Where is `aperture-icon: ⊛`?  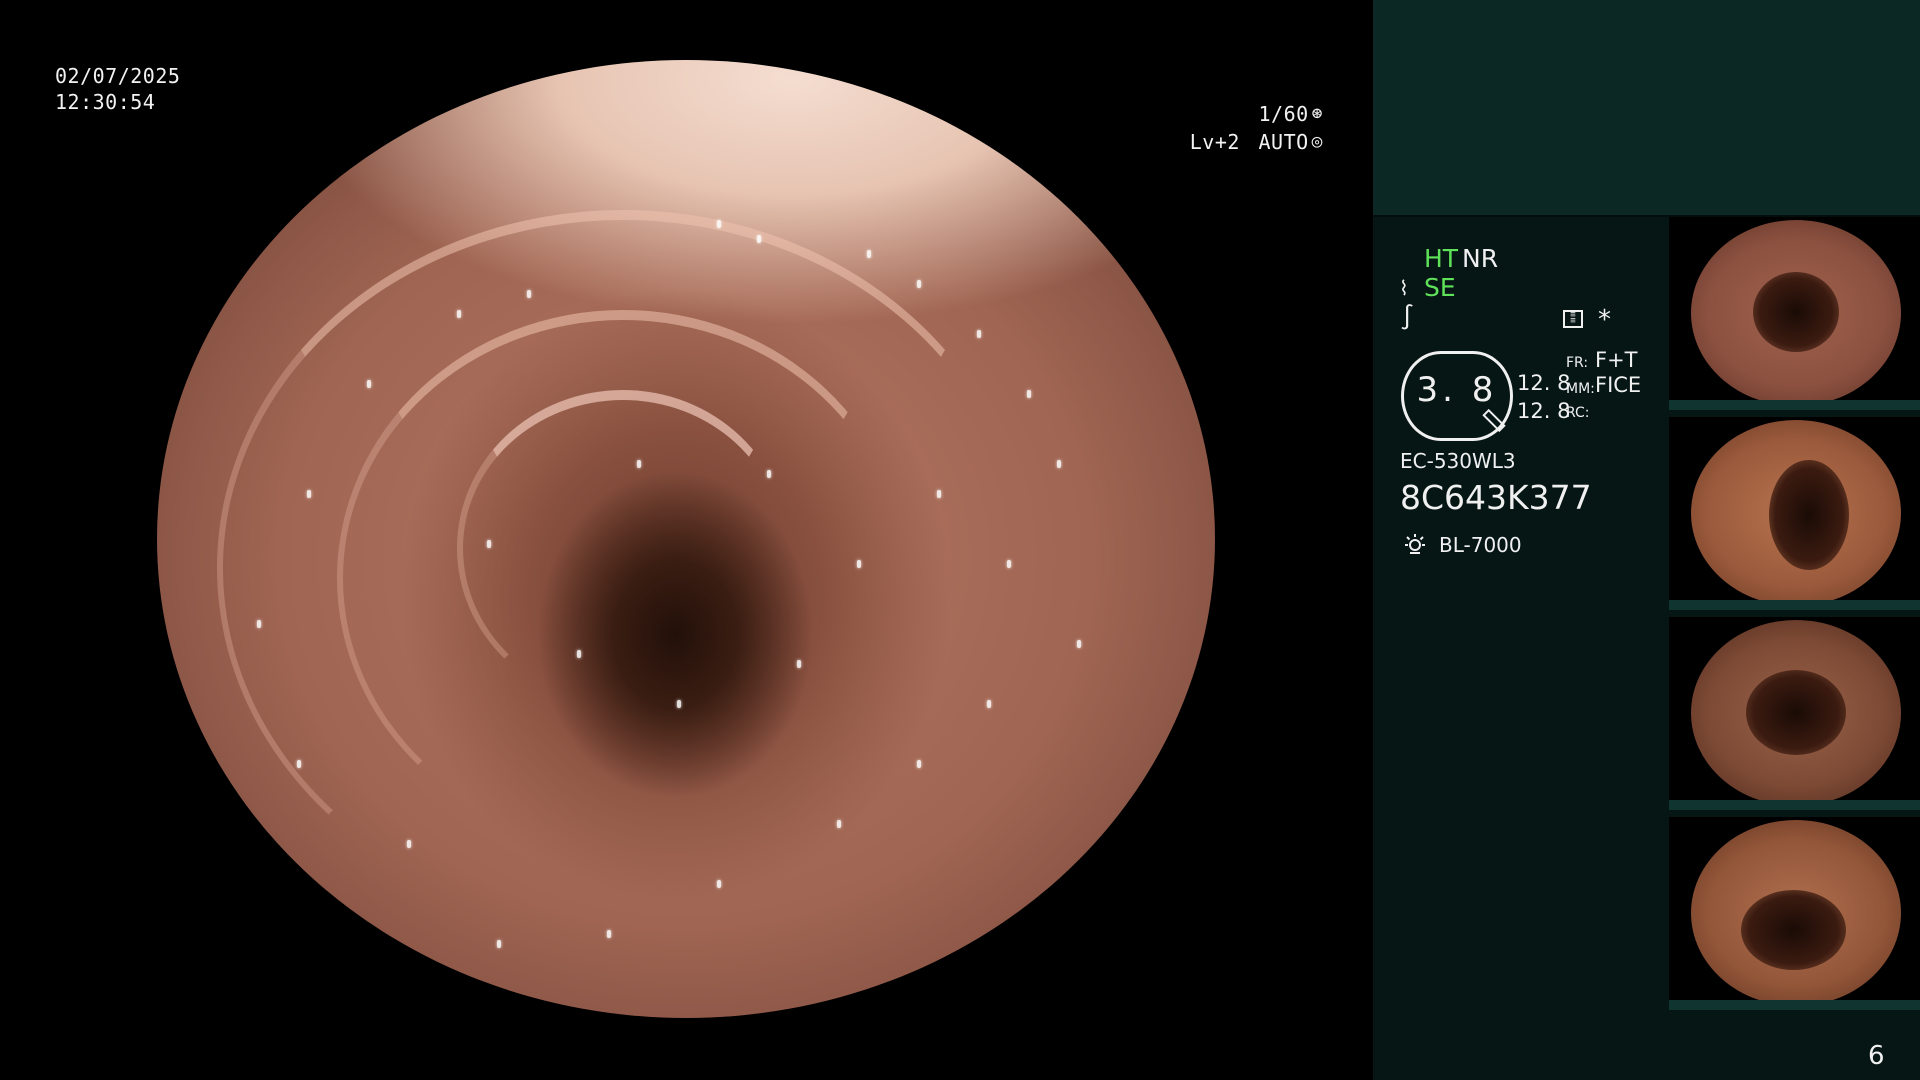 aperture-icon: ⊛ is located at coordinates (1317, 113).